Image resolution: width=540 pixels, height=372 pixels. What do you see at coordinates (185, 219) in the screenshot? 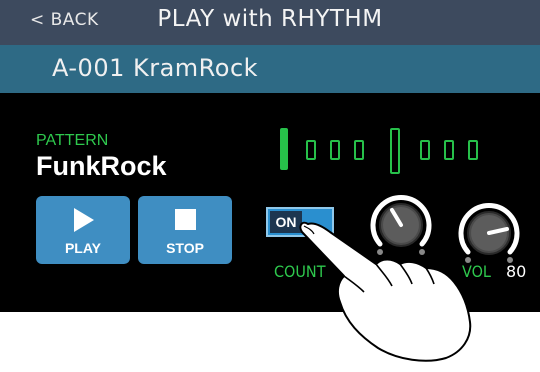
I see `stop-icon` at bounding box center [185, 219].